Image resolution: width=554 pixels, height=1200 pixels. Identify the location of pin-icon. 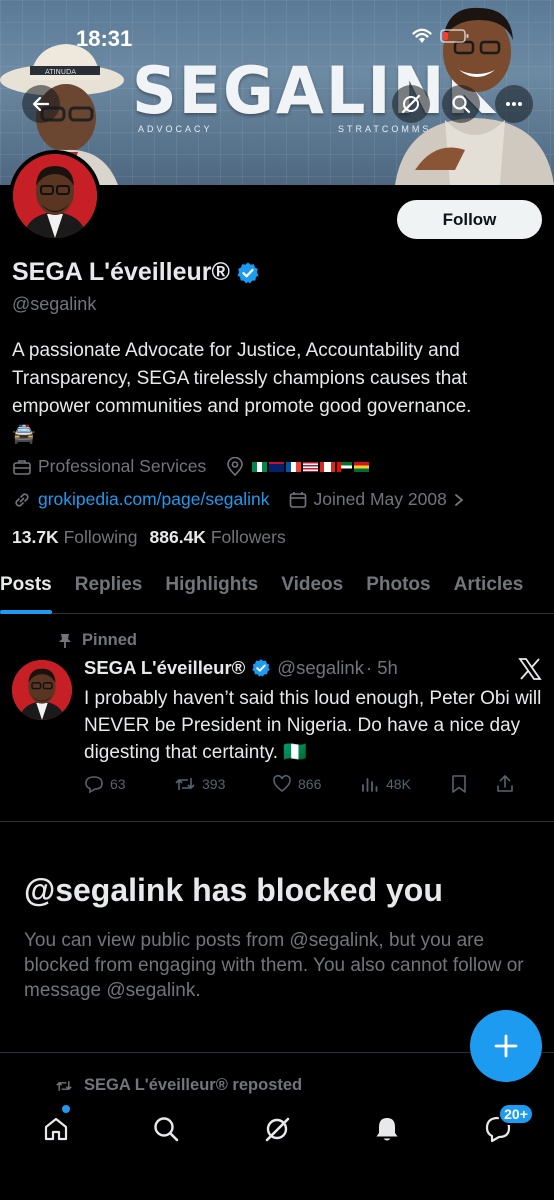
(65, 640).